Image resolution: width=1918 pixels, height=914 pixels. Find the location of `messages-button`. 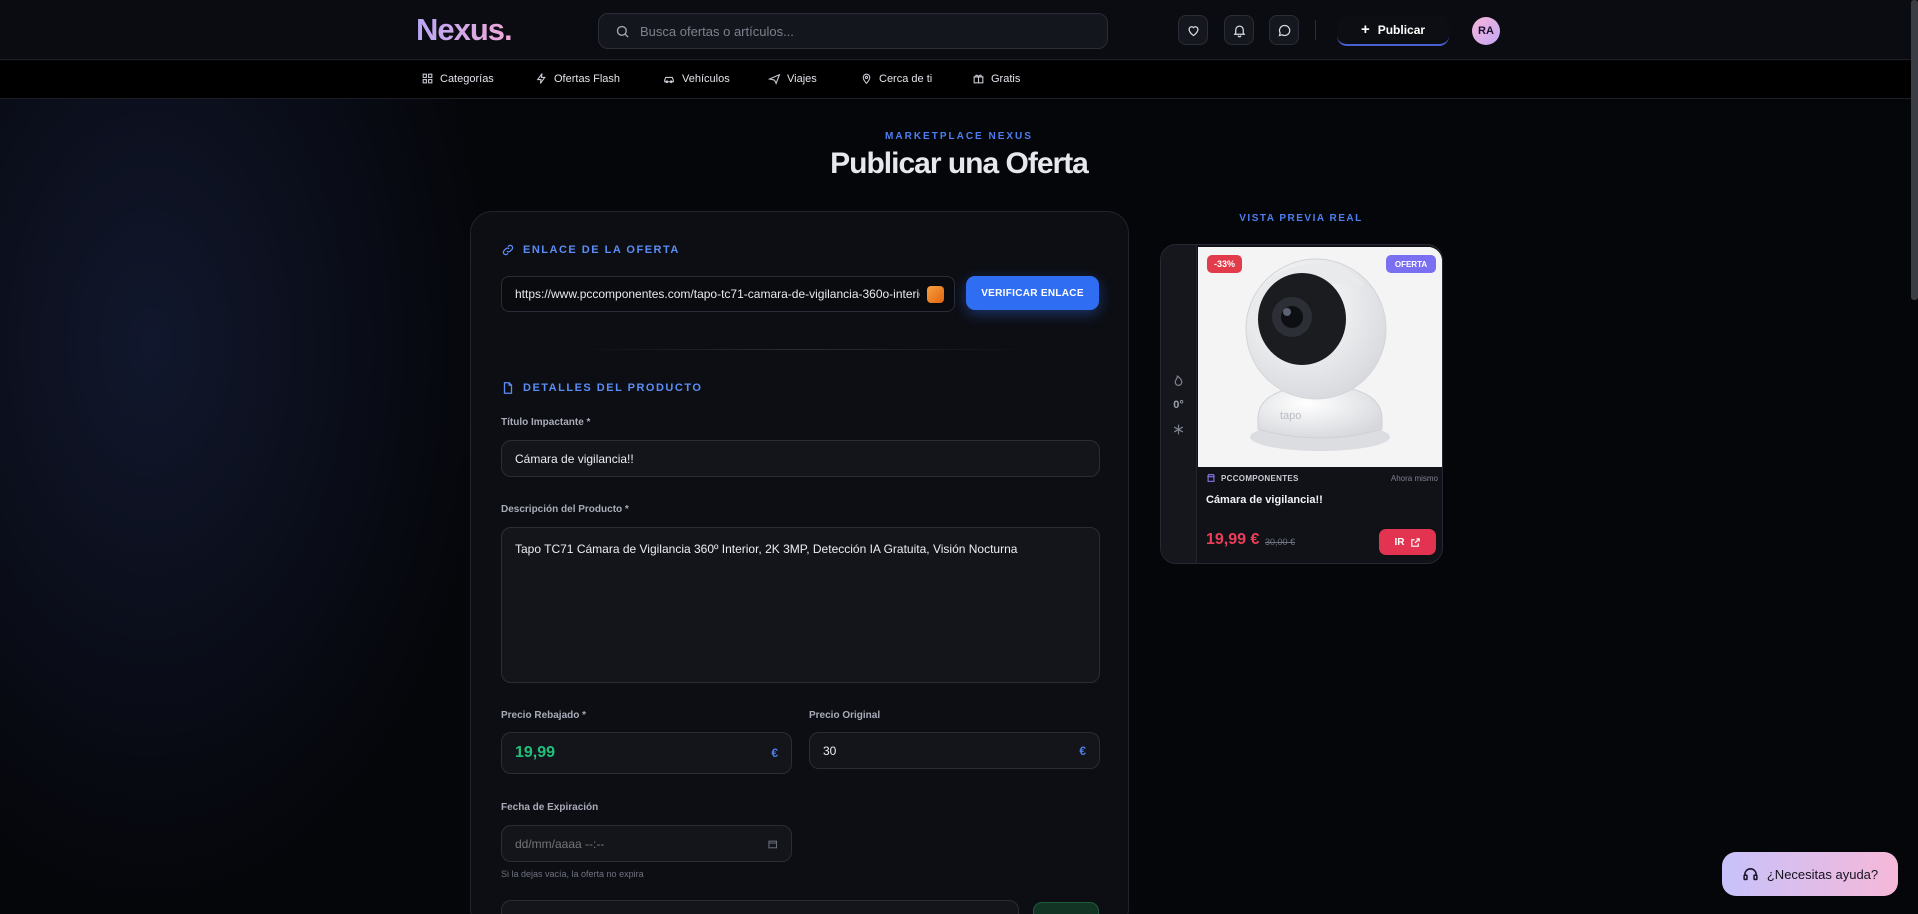

messages-button is located at coordinates (1284, 30).